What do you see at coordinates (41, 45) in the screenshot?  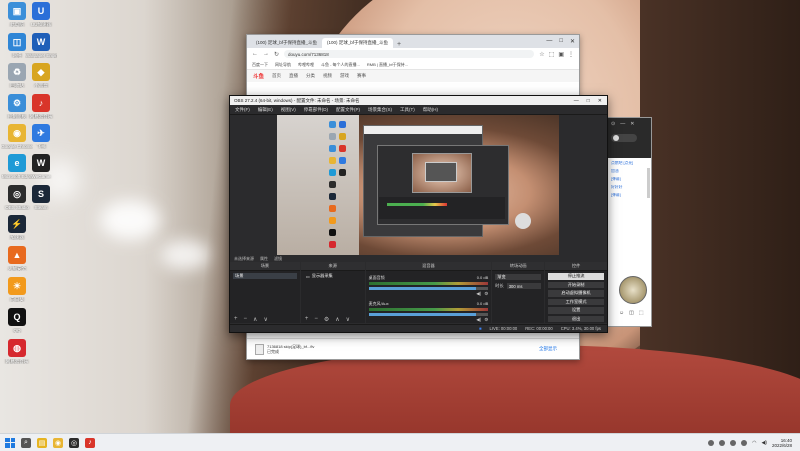 I see `desktop-icon: W Wallpaper Engine` at bounding box center [41, 45].